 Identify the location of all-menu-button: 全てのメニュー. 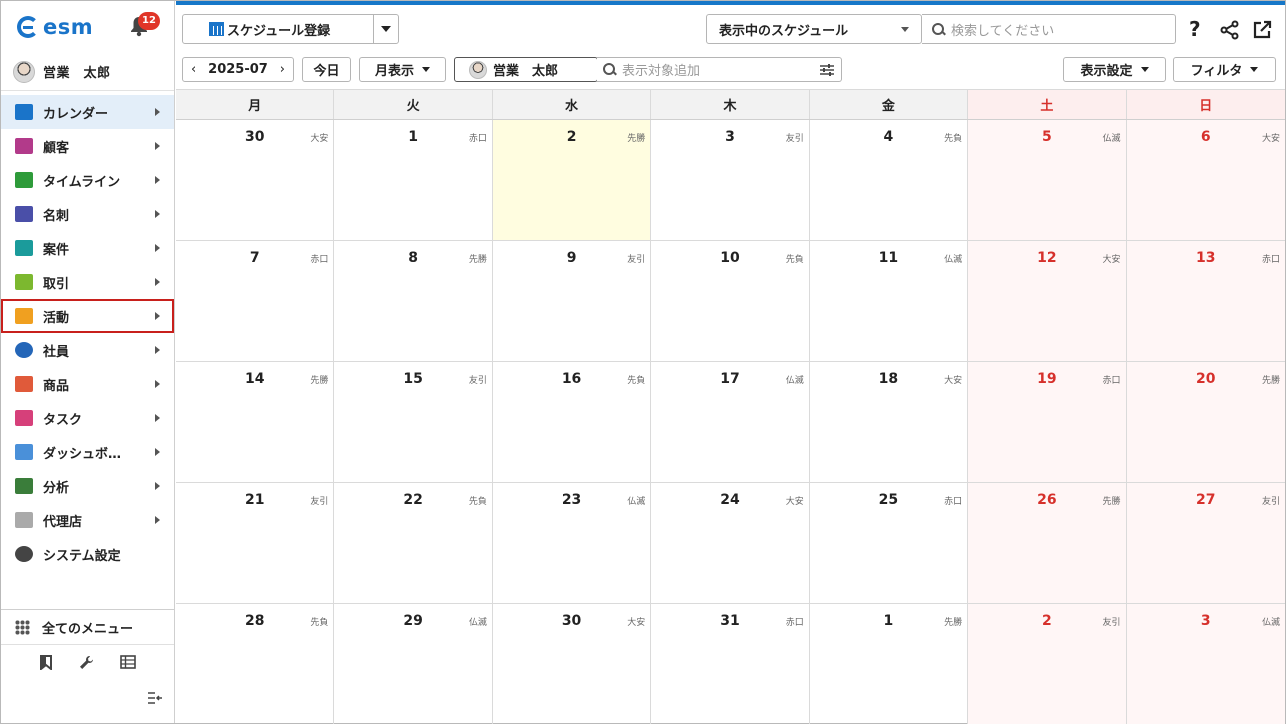
(87, 627).